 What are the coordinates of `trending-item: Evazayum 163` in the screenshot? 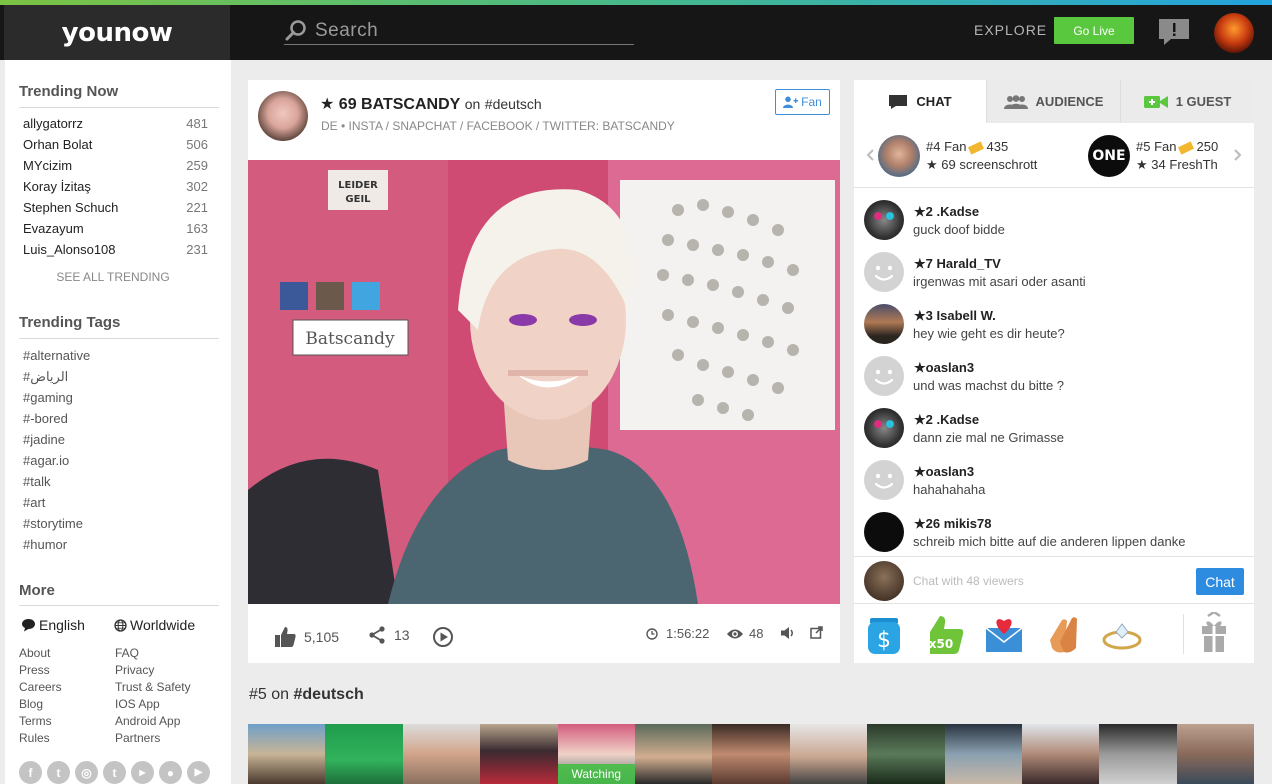 It's located at (115, 228).